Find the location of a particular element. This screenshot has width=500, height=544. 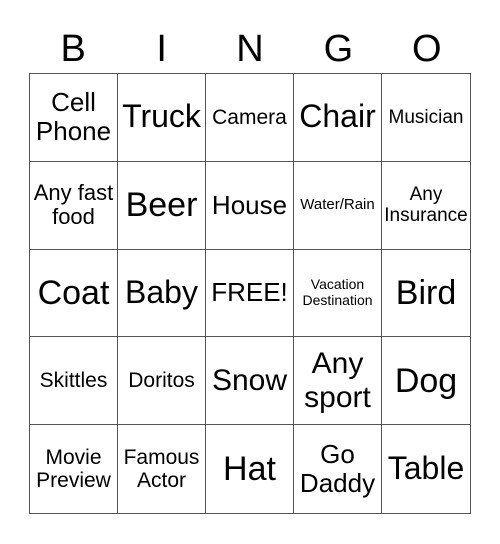

header-letter-g: G is located at coordinates (338, 49).